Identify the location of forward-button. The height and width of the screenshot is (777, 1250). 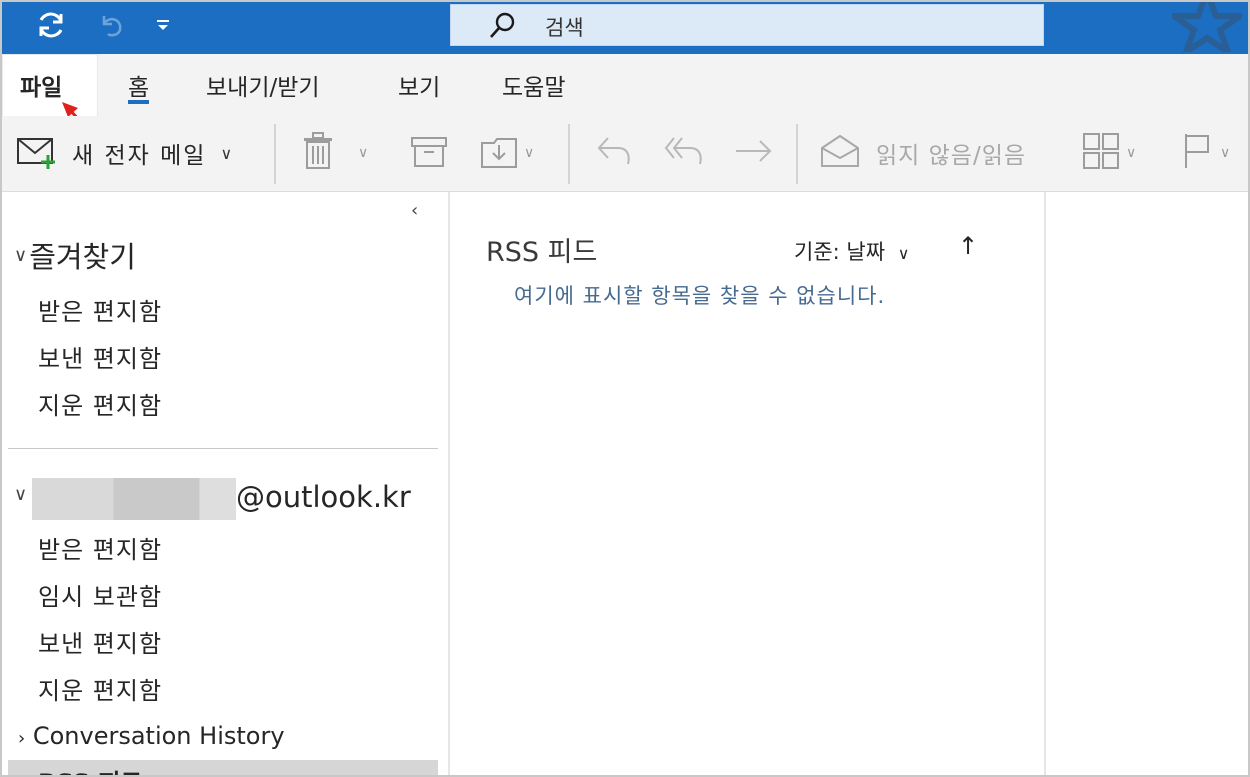
(754, 153).